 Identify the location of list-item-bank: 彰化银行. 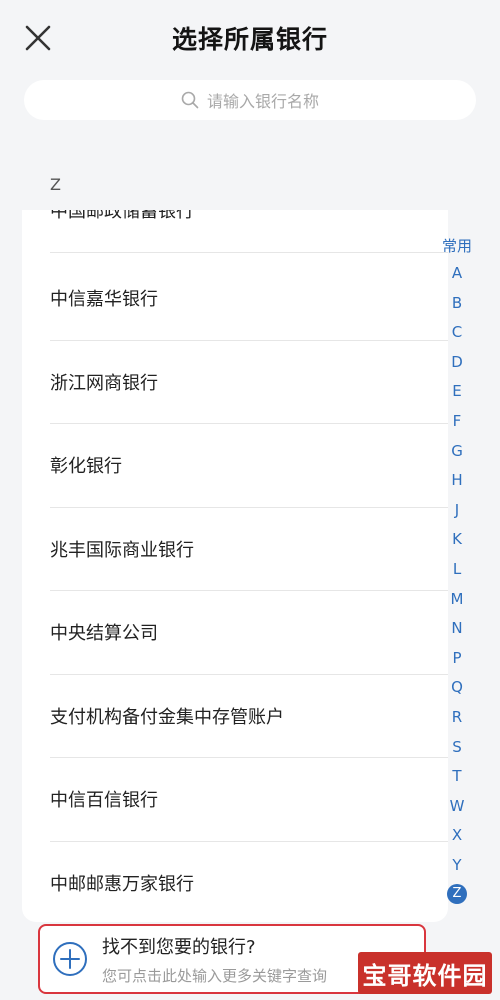
(249, 466).